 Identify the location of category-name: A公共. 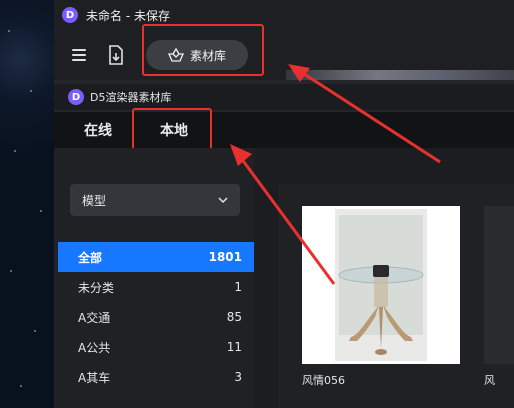
(94, 347).